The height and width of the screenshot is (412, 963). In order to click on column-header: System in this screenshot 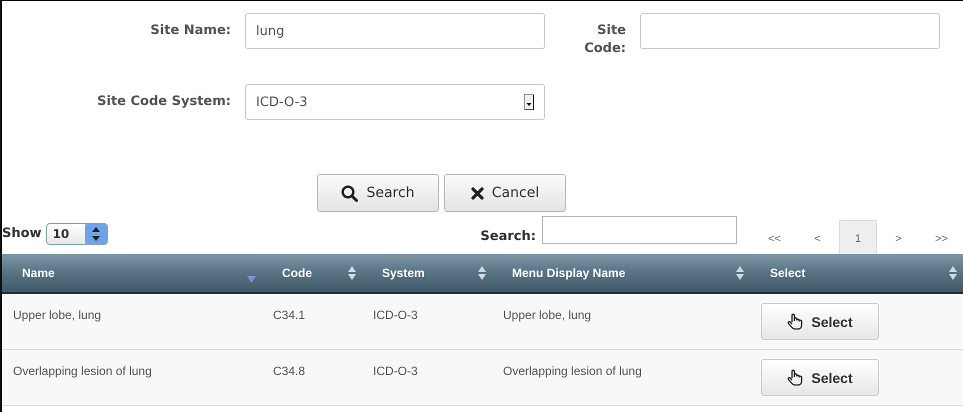, I will do `click(427, 274)`.